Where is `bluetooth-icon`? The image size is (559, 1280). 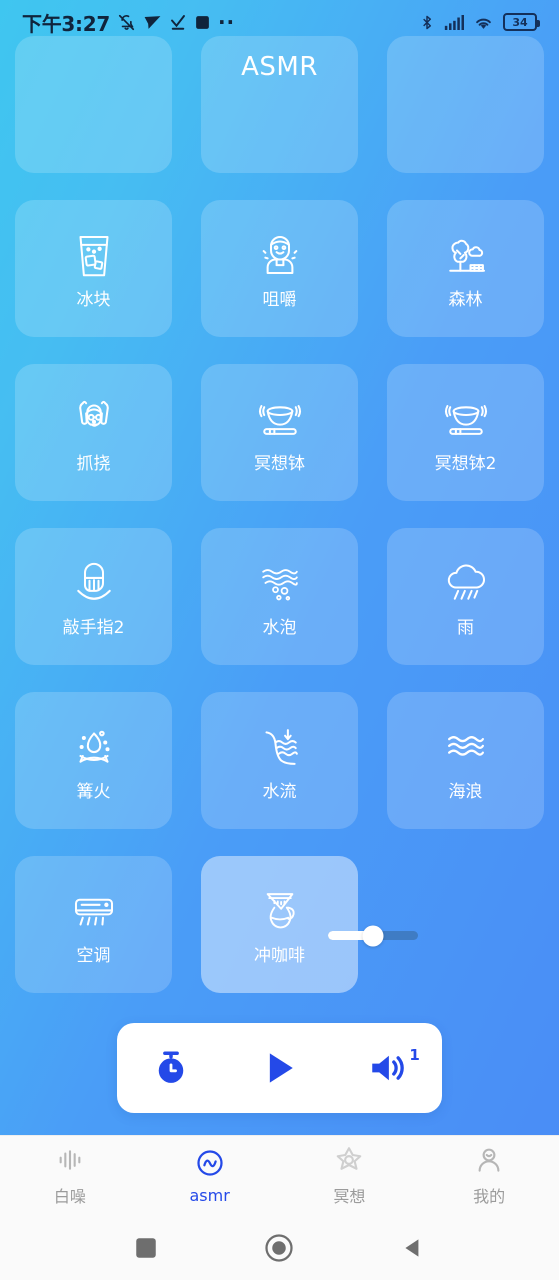
bluetooth-icon is located at coordinates (427, 22).